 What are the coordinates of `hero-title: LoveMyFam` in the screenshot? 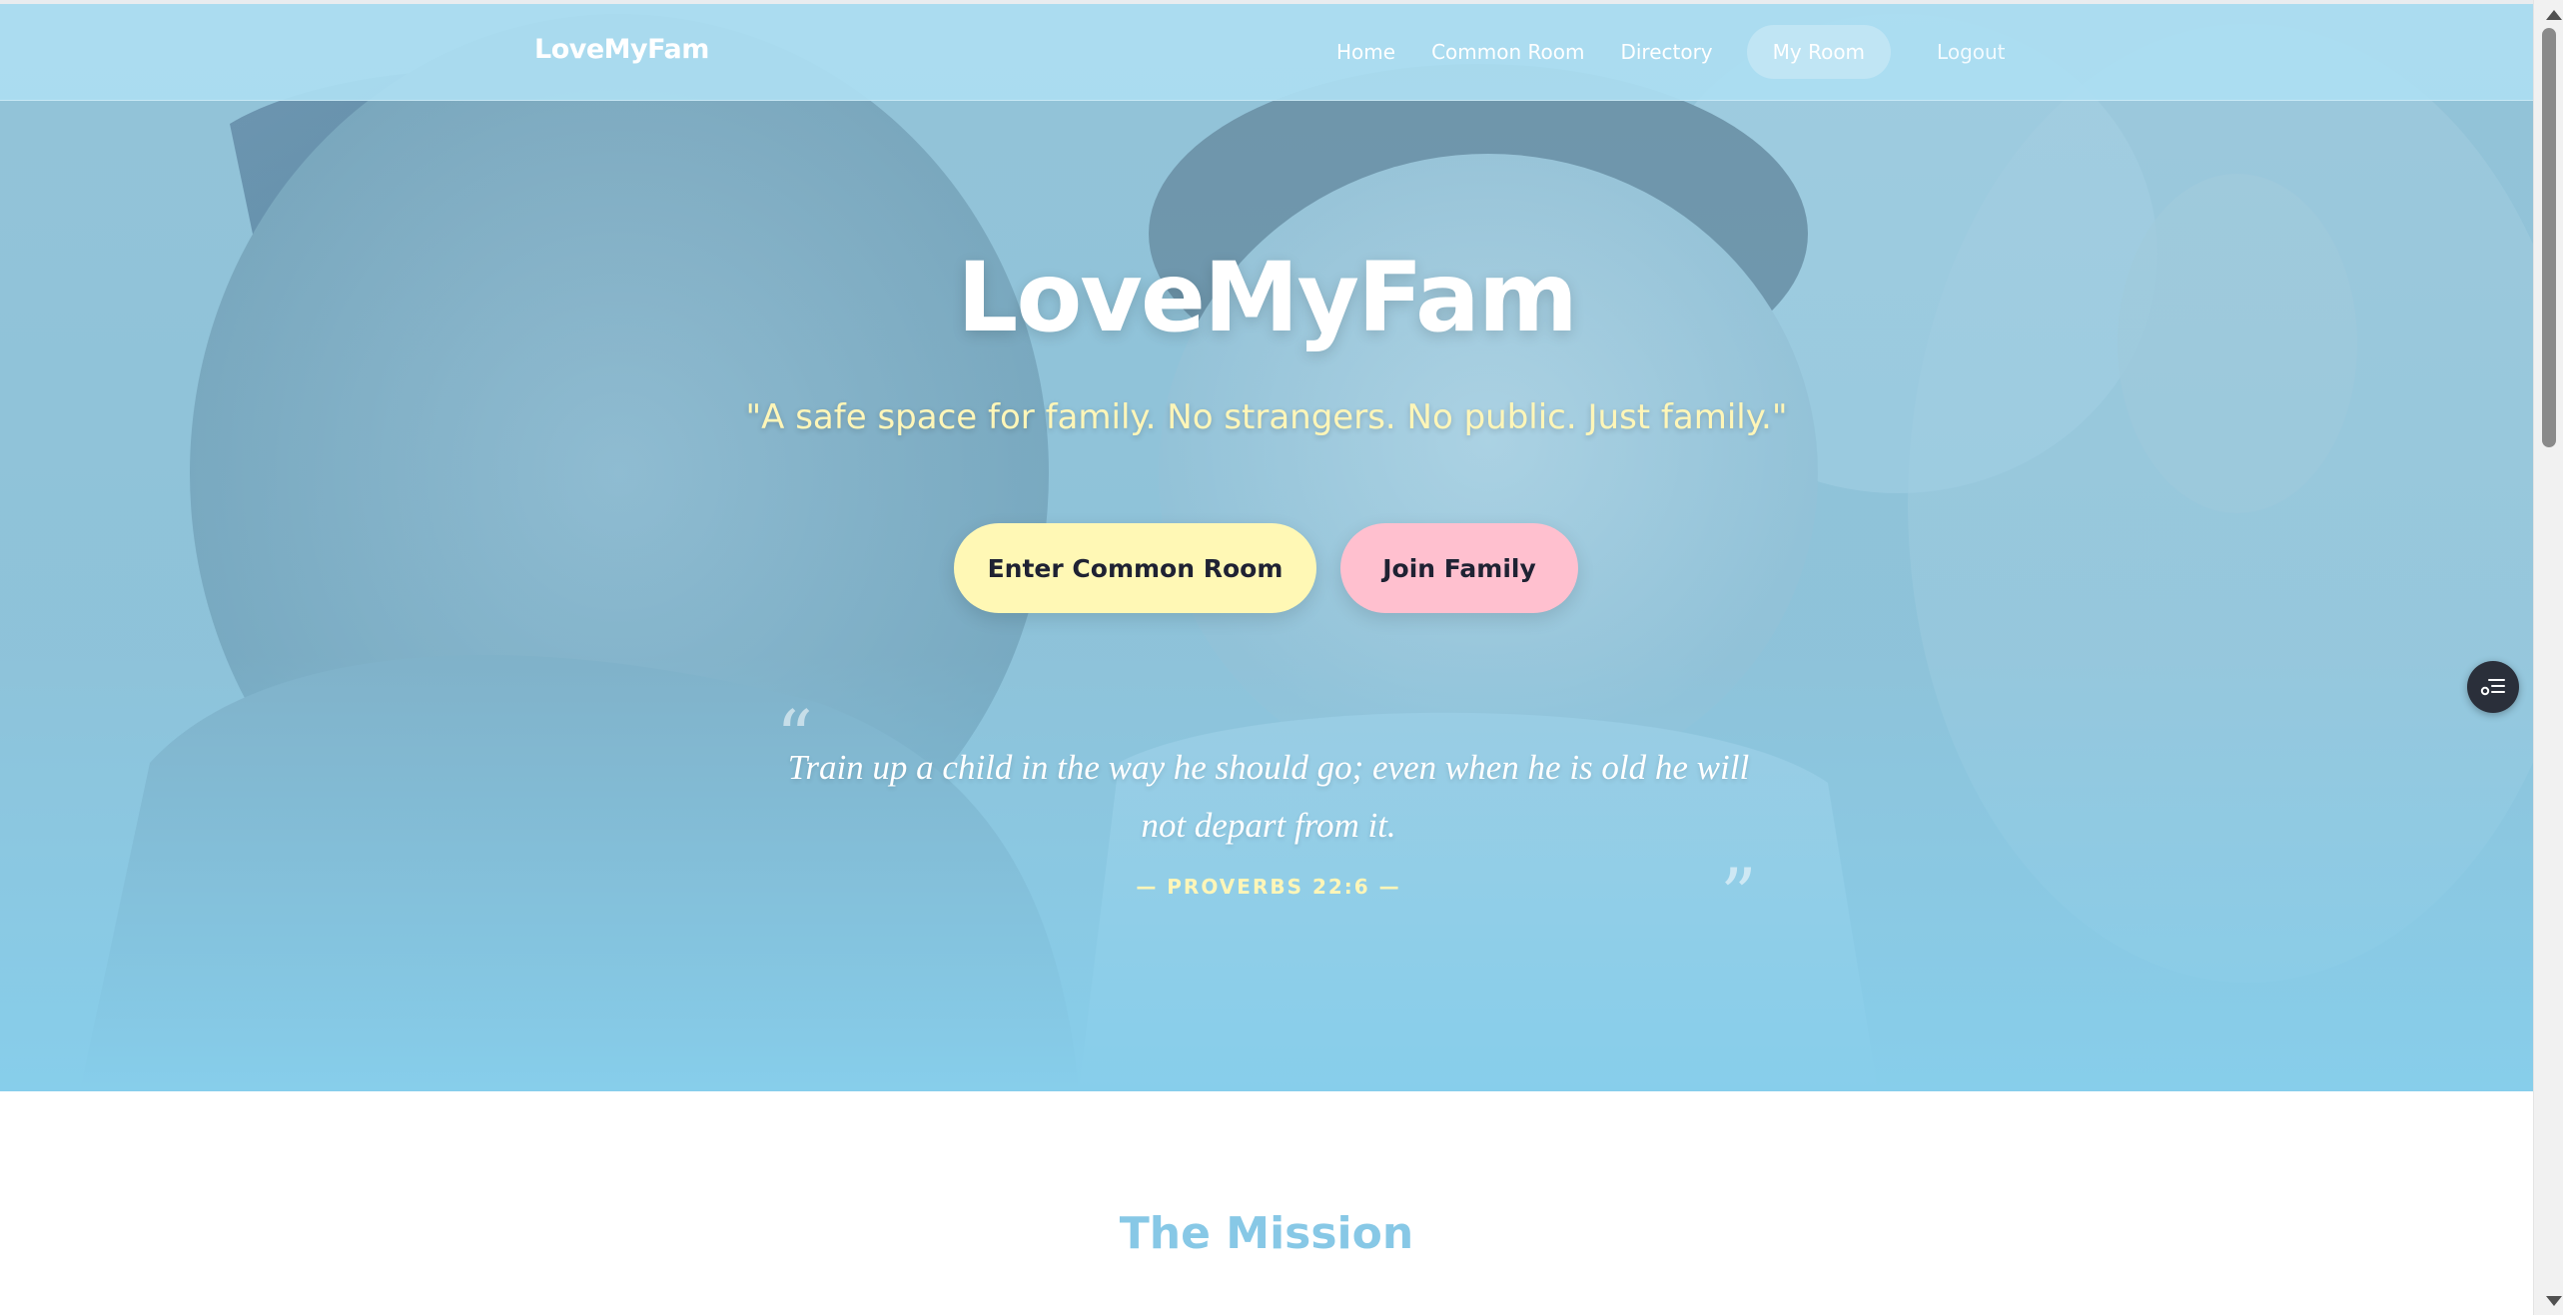 It's located at (1267, 298).